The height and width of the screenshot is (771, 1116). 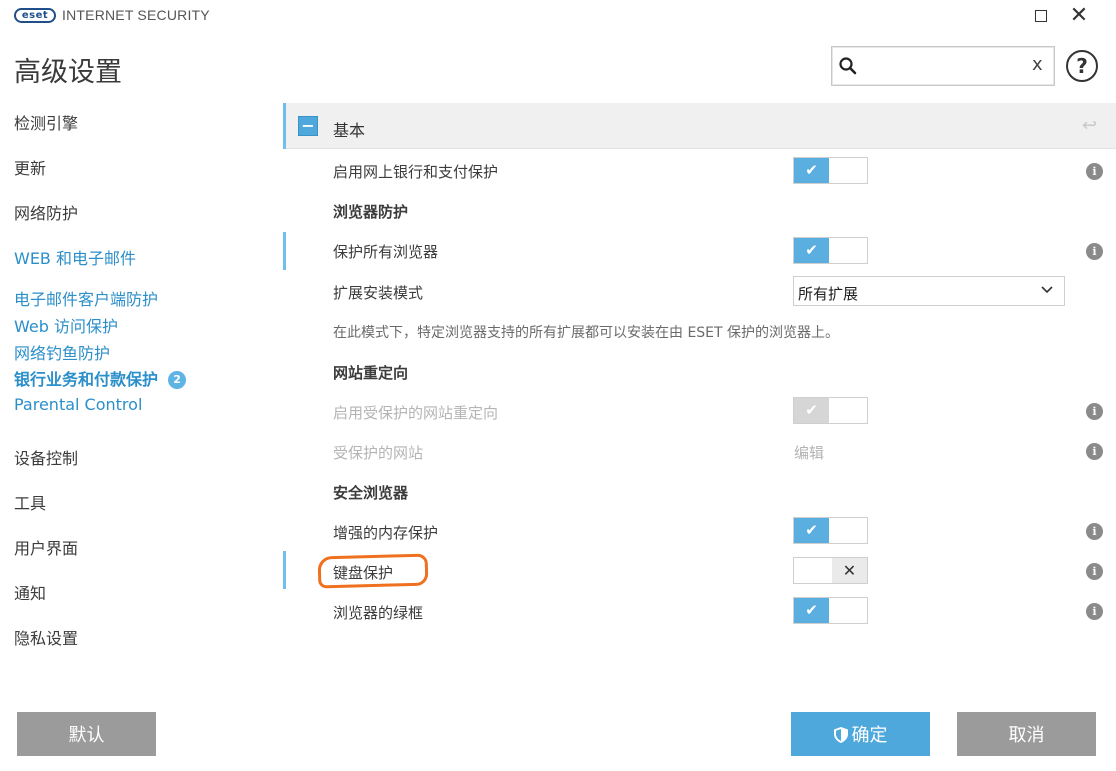 What do you see at coordinates (86, 298) in the screenshot?
I see `sidebar-item-email-client-protection: 电子邮件客户端防护` at bounding box center [86, 298].